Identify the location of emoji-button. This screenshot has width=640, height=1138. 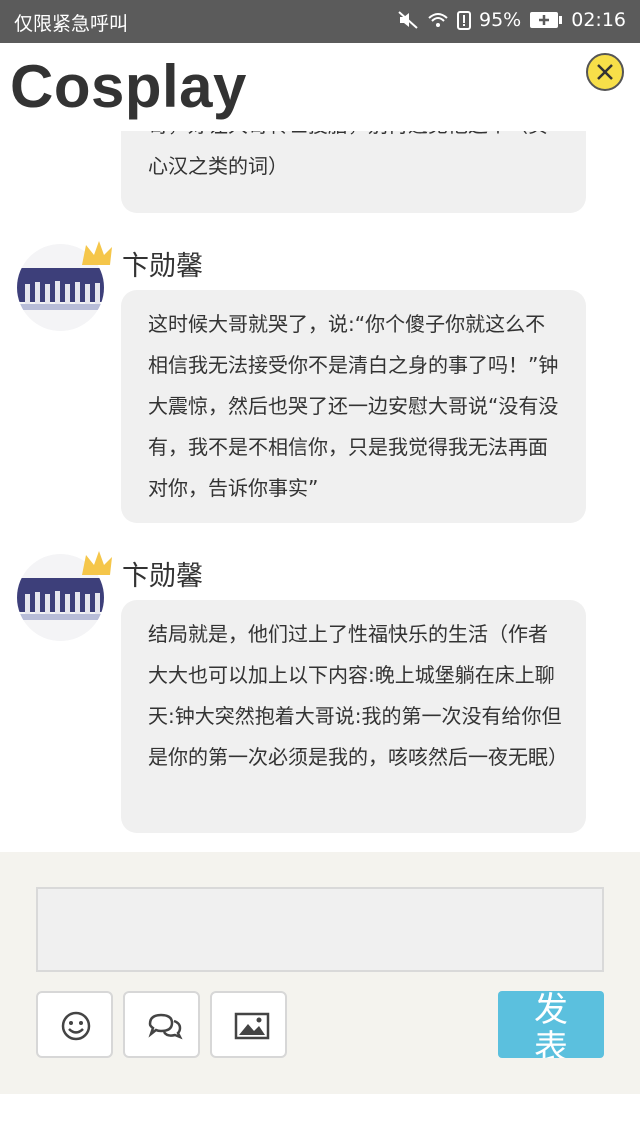
(74, 1024).